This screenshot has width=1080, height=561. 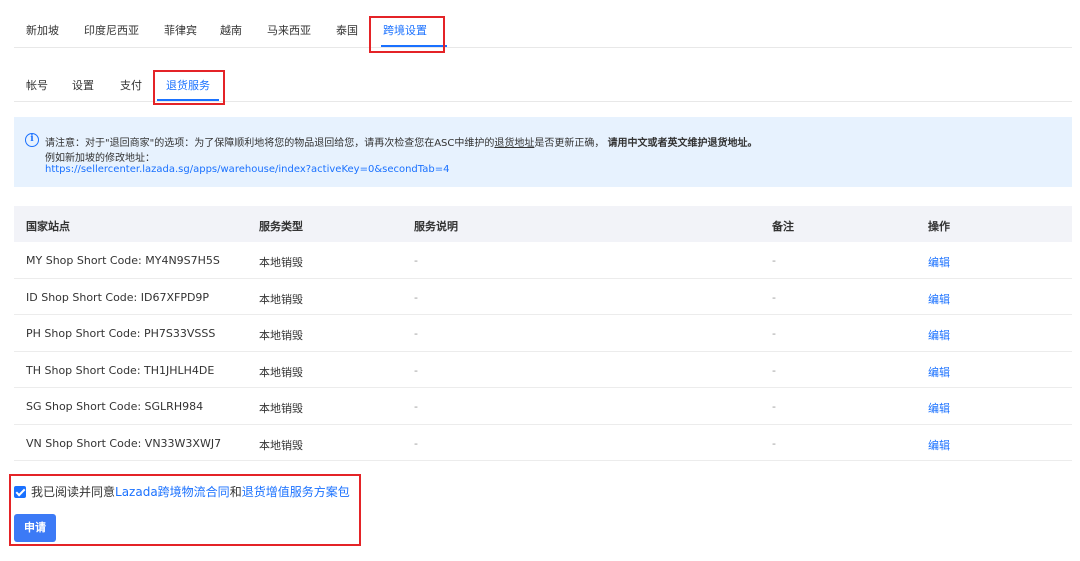 I want to click on sub-tabs: 帐号 设置 支付 退货服务, so click(x=543, y=75).